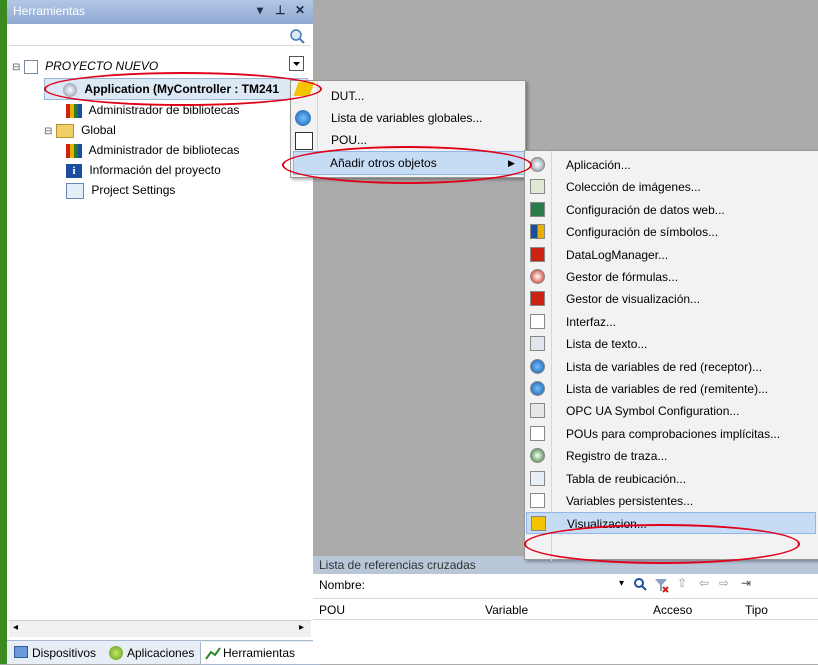 This screenshot has height=665, width=818. Describe the element at coordinates (537, 344) in the screenshot. I see `text-list-icon` at that location.